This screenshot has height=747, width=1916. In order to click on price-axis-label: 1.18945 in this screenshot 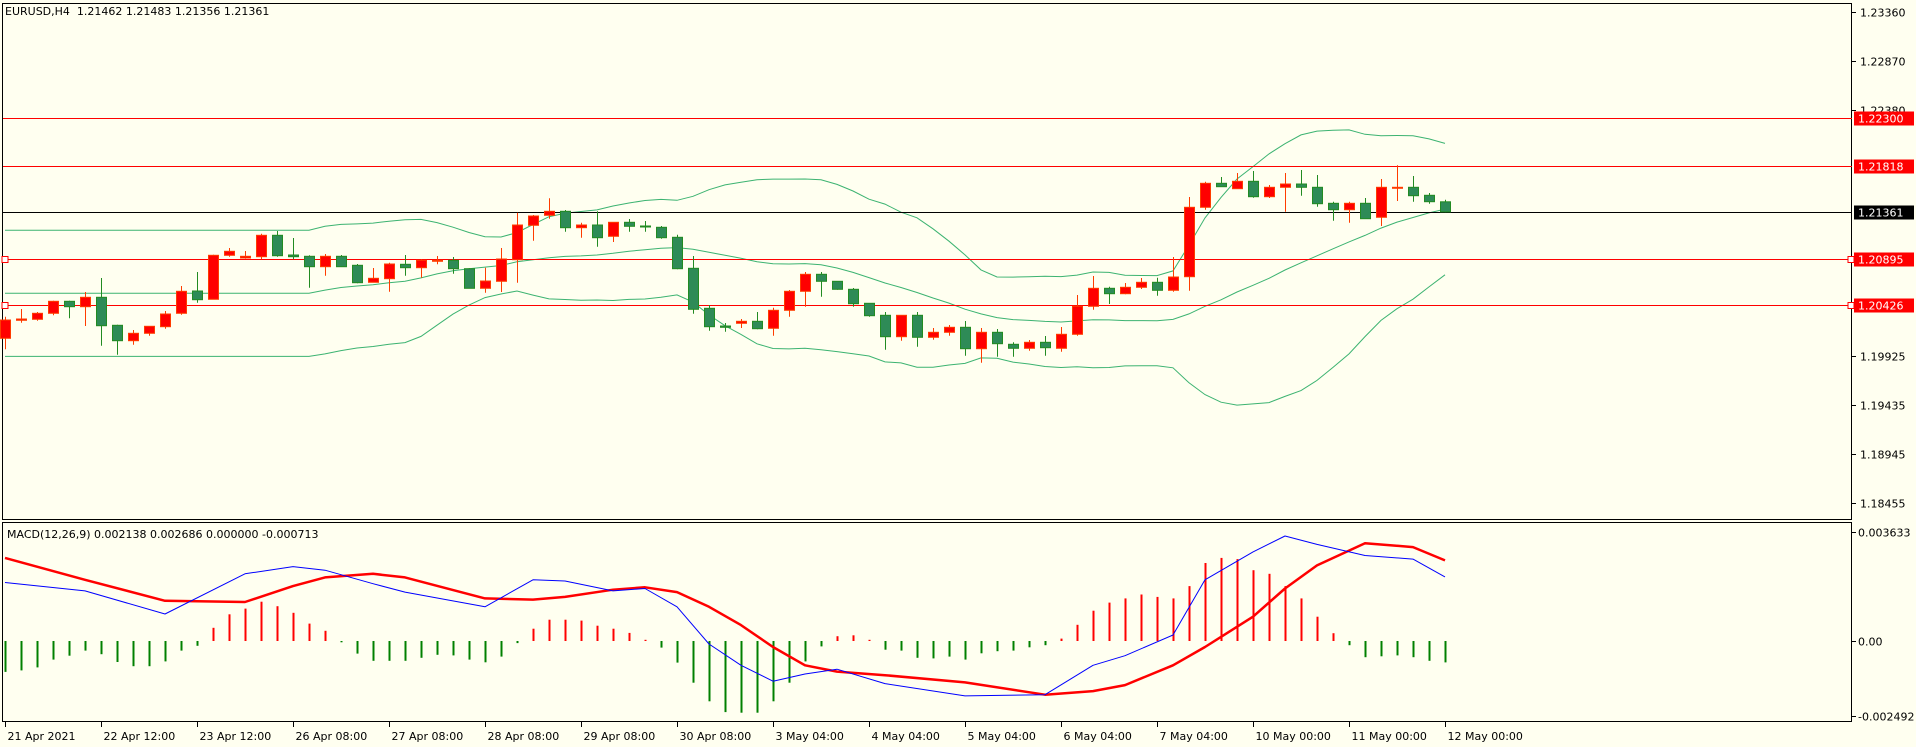, I will do `click(1883, 455)`.